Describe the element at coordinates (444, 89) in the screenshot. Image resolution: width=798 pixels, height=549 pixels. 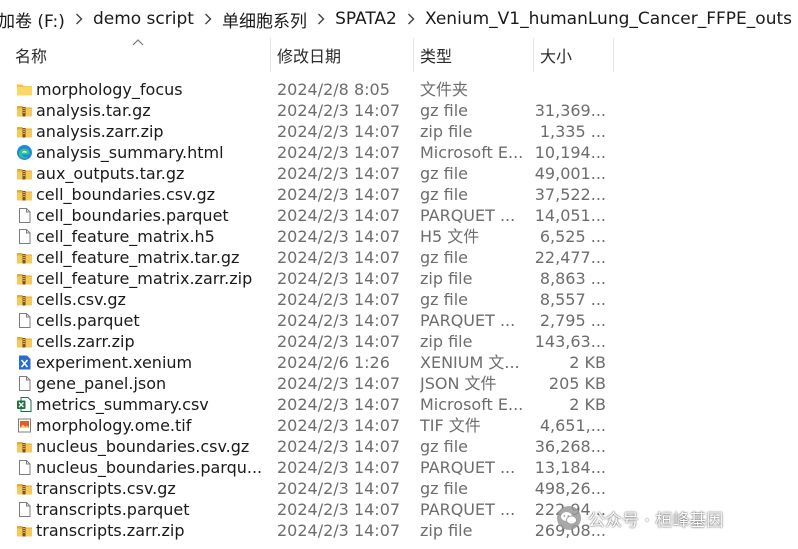
I see `file-type: 文件夹` at that location.